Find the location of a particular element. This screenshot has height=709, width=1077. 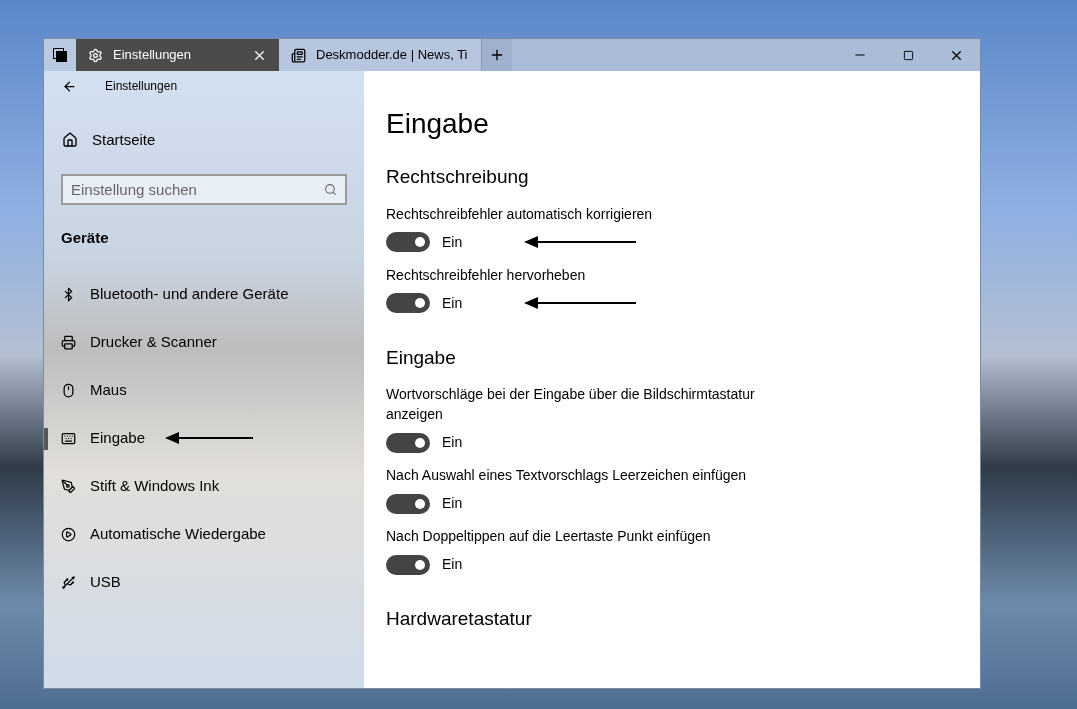

browser-tab: Deskmodder.de | News, Ti is located at coordinates (380, 55).